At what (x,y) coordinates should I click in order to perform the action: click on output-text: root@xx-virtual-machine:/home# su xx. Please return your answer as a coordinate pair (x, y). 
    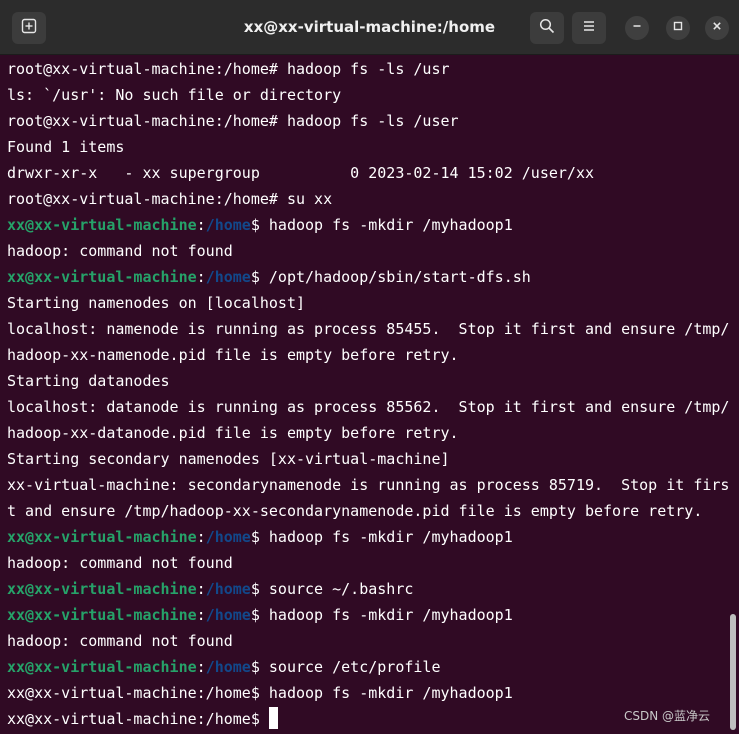
    Looking at the image, I should click on (170, 199).